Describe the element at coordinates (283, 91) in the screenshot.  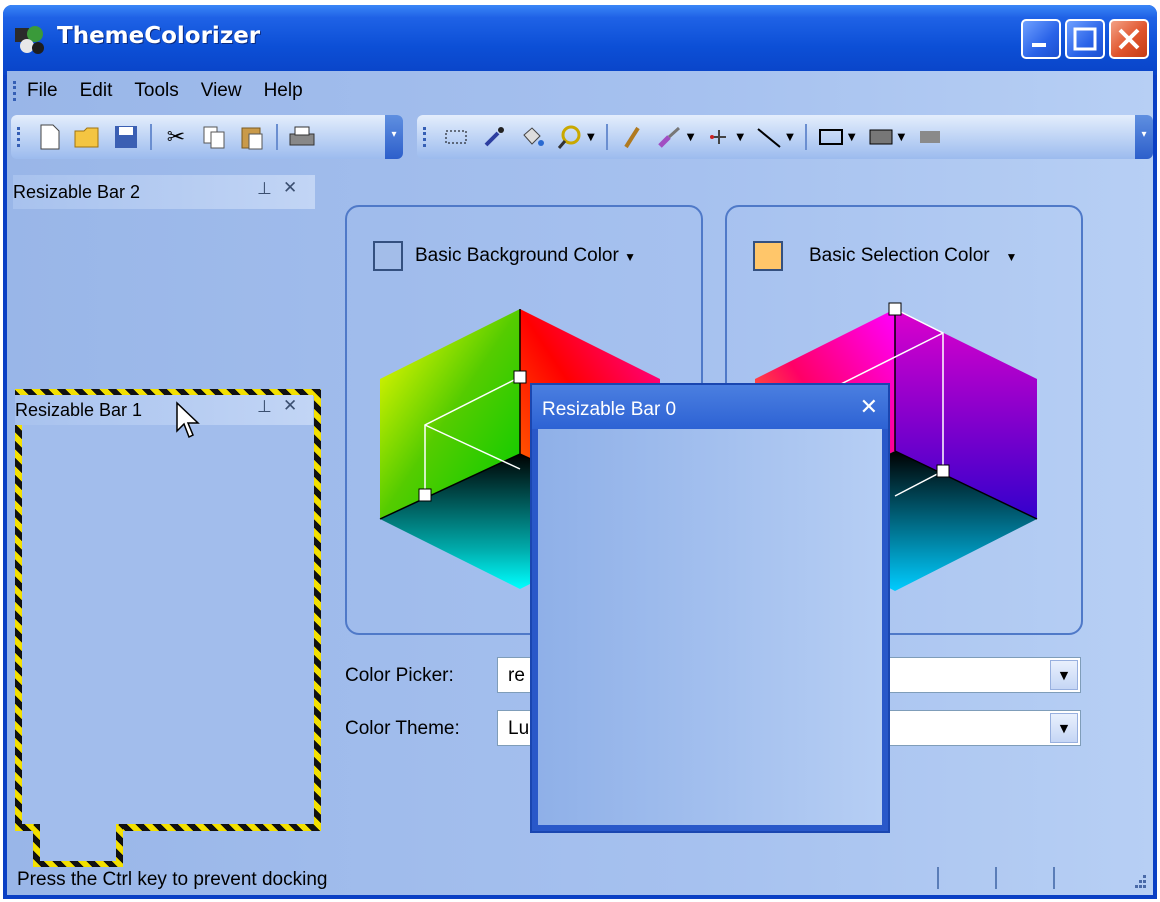
I see `menu-help: Help` at that location.